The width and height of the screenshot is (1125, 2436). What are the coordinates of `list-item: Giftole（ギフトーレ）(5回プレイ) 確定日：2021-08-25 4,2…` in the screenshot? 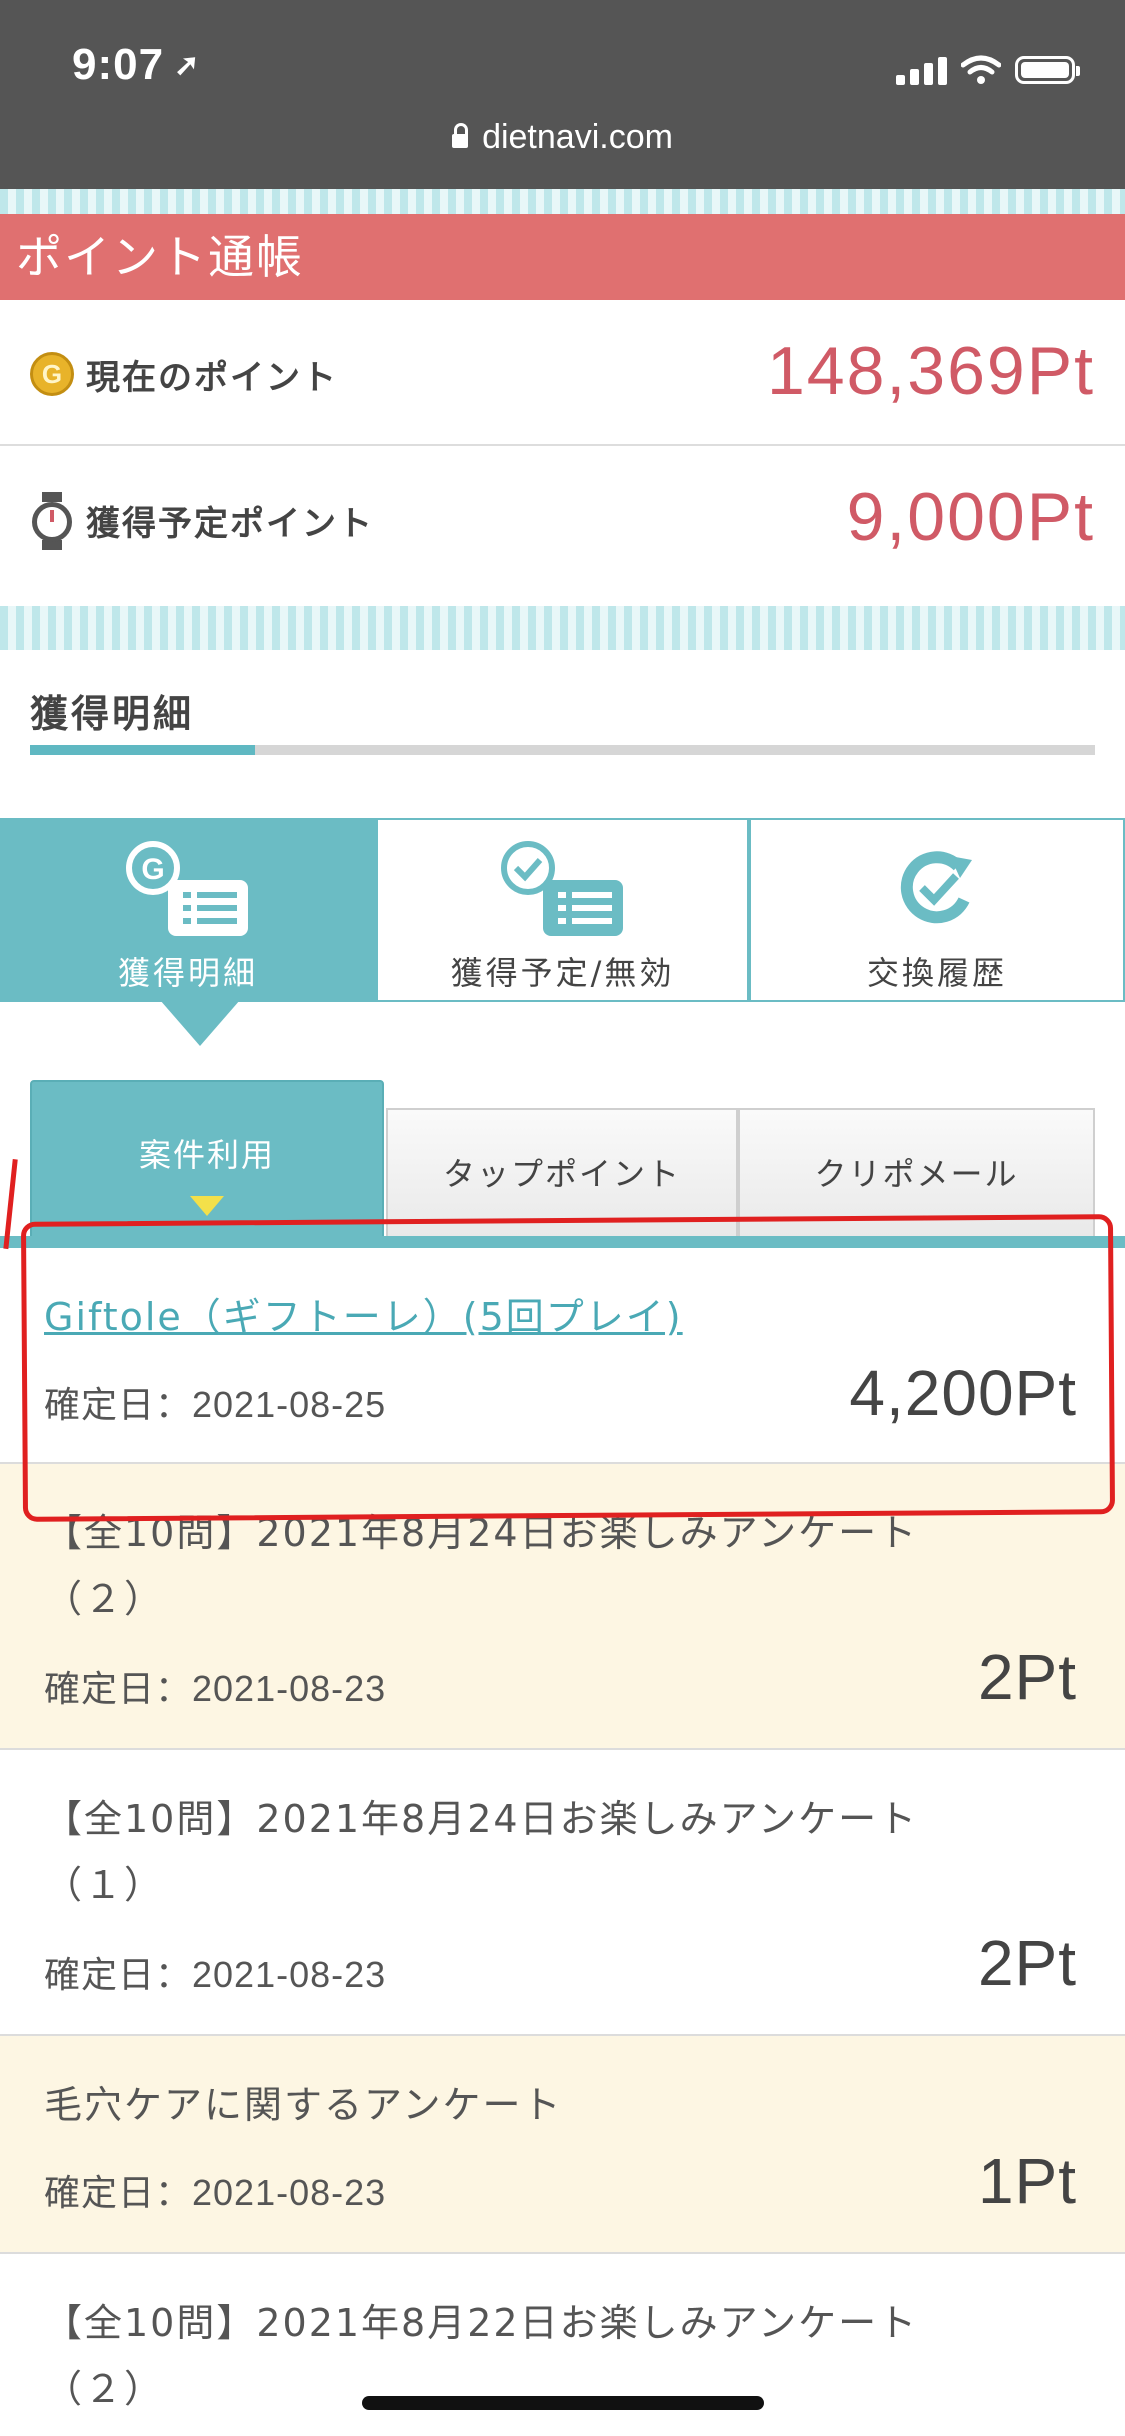 It's located at (562, 1356).